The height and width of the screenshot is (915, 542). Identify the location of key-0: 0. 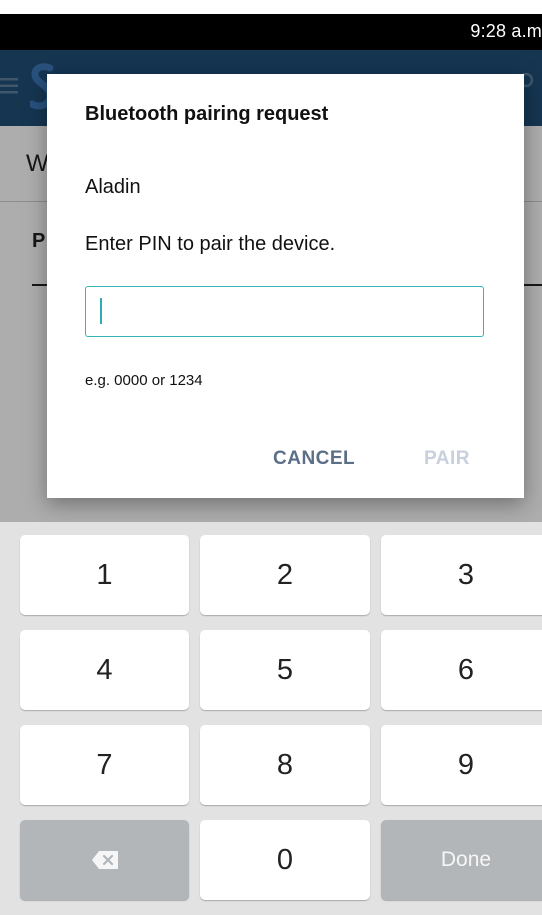
(285, 860).